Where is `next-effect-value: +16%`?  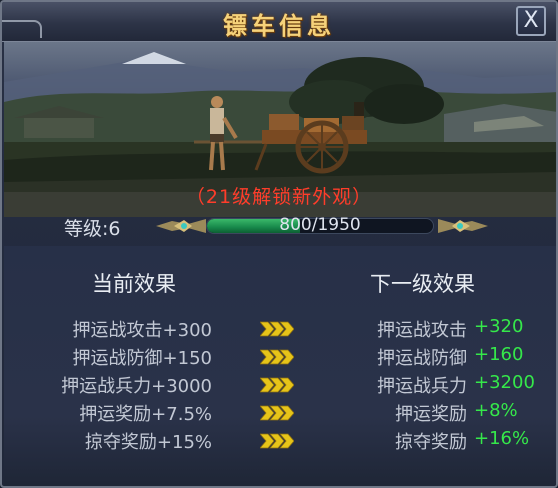
next-effect-value: +16% is located at coordinates (502, 438).